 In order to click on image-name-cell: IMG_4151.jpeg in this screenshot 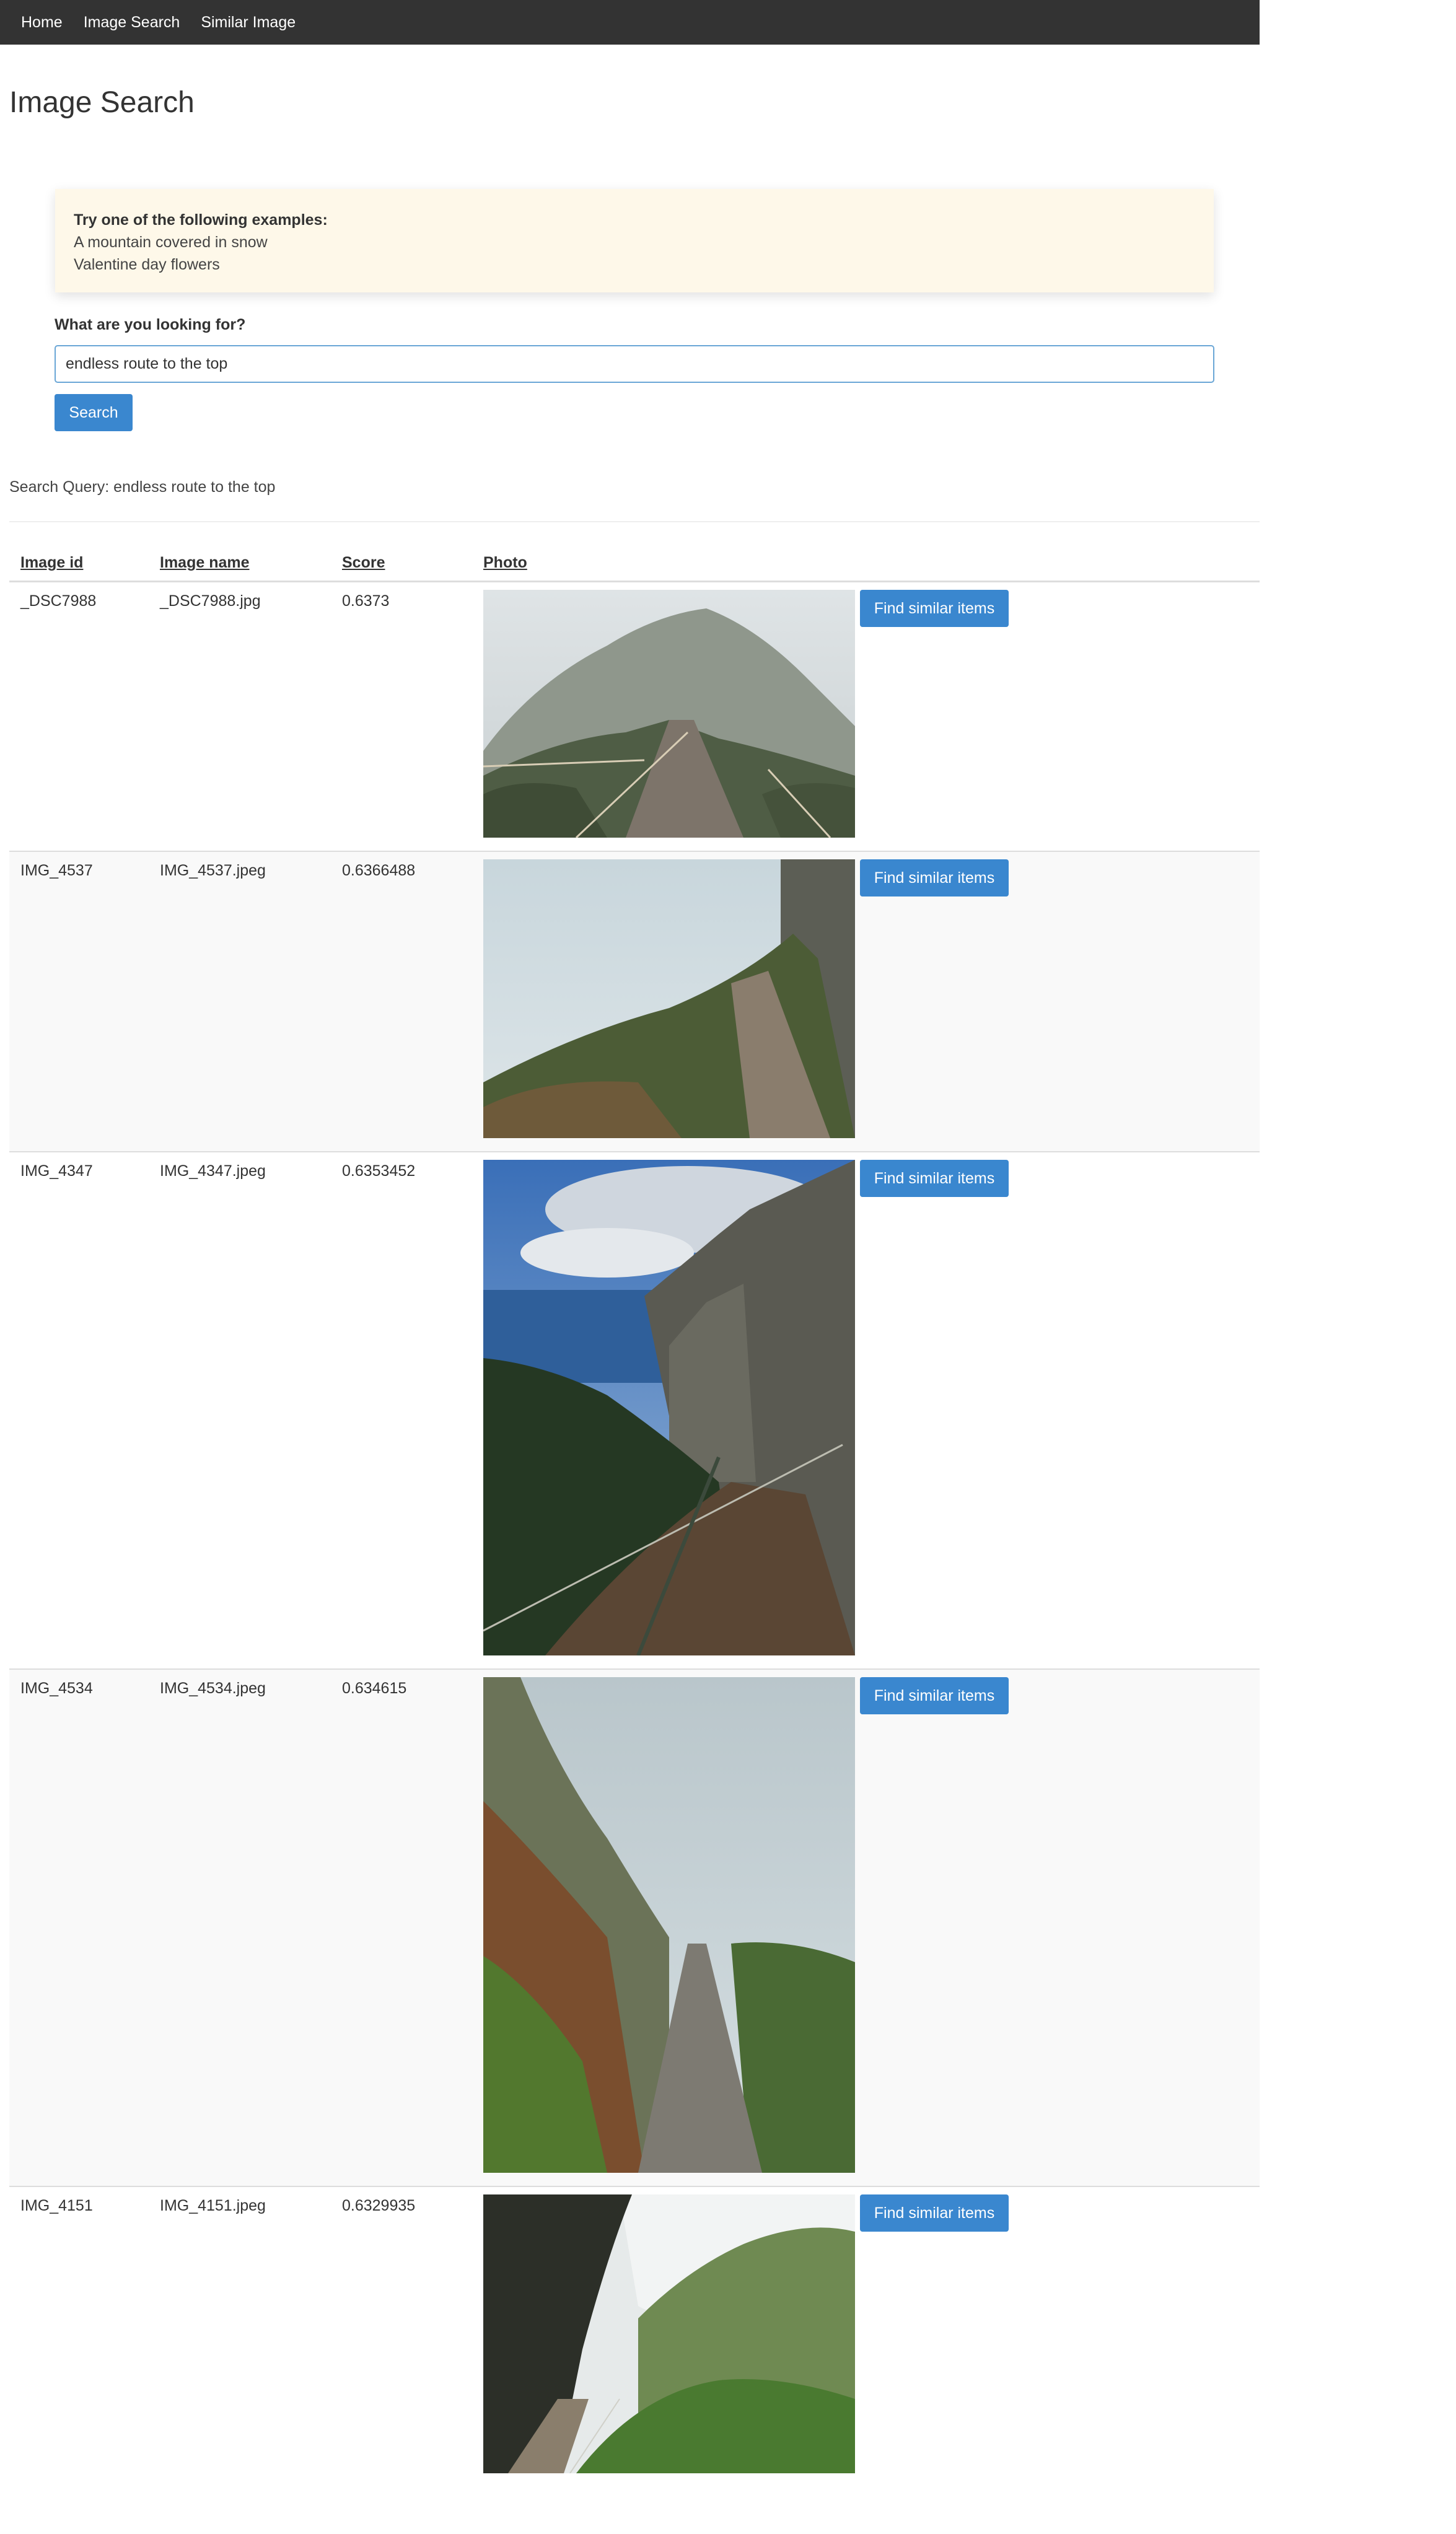, I will do `click(213, 2205)`.